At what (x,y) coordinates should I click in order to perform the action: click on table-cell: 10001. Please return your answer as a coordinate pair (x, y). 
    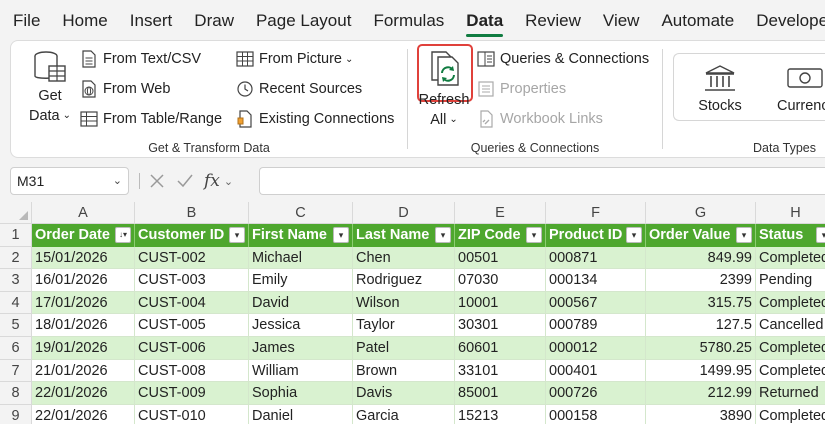
    Looking at the image, I should click on (500, 303).